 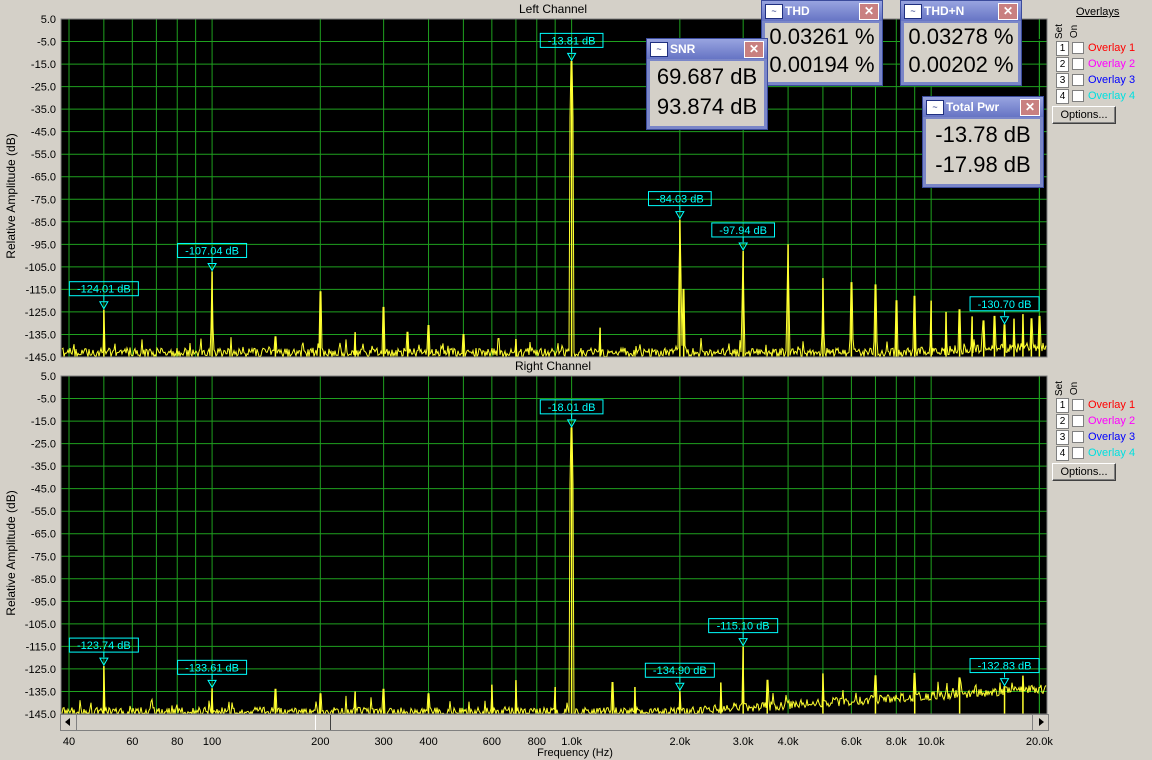 I want to click on x-tick-label: 60, so click(x=132, y=742).